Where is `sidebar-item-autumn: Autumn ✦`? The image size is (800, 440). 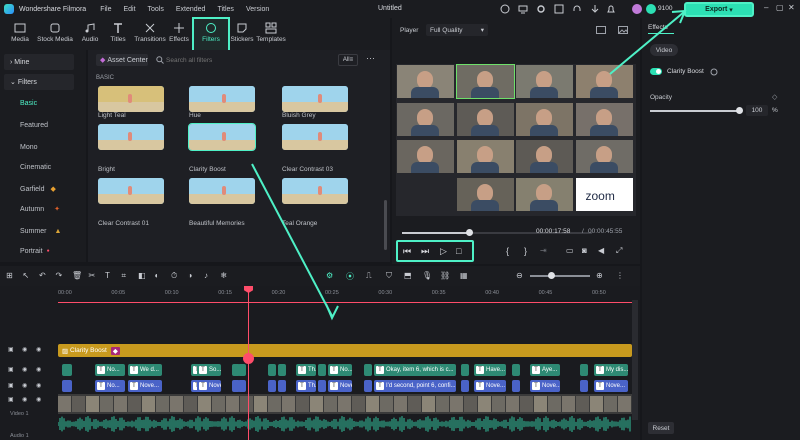 sidebar-item-autumn: Autumn ✦ is located at coordinates (43, 209).